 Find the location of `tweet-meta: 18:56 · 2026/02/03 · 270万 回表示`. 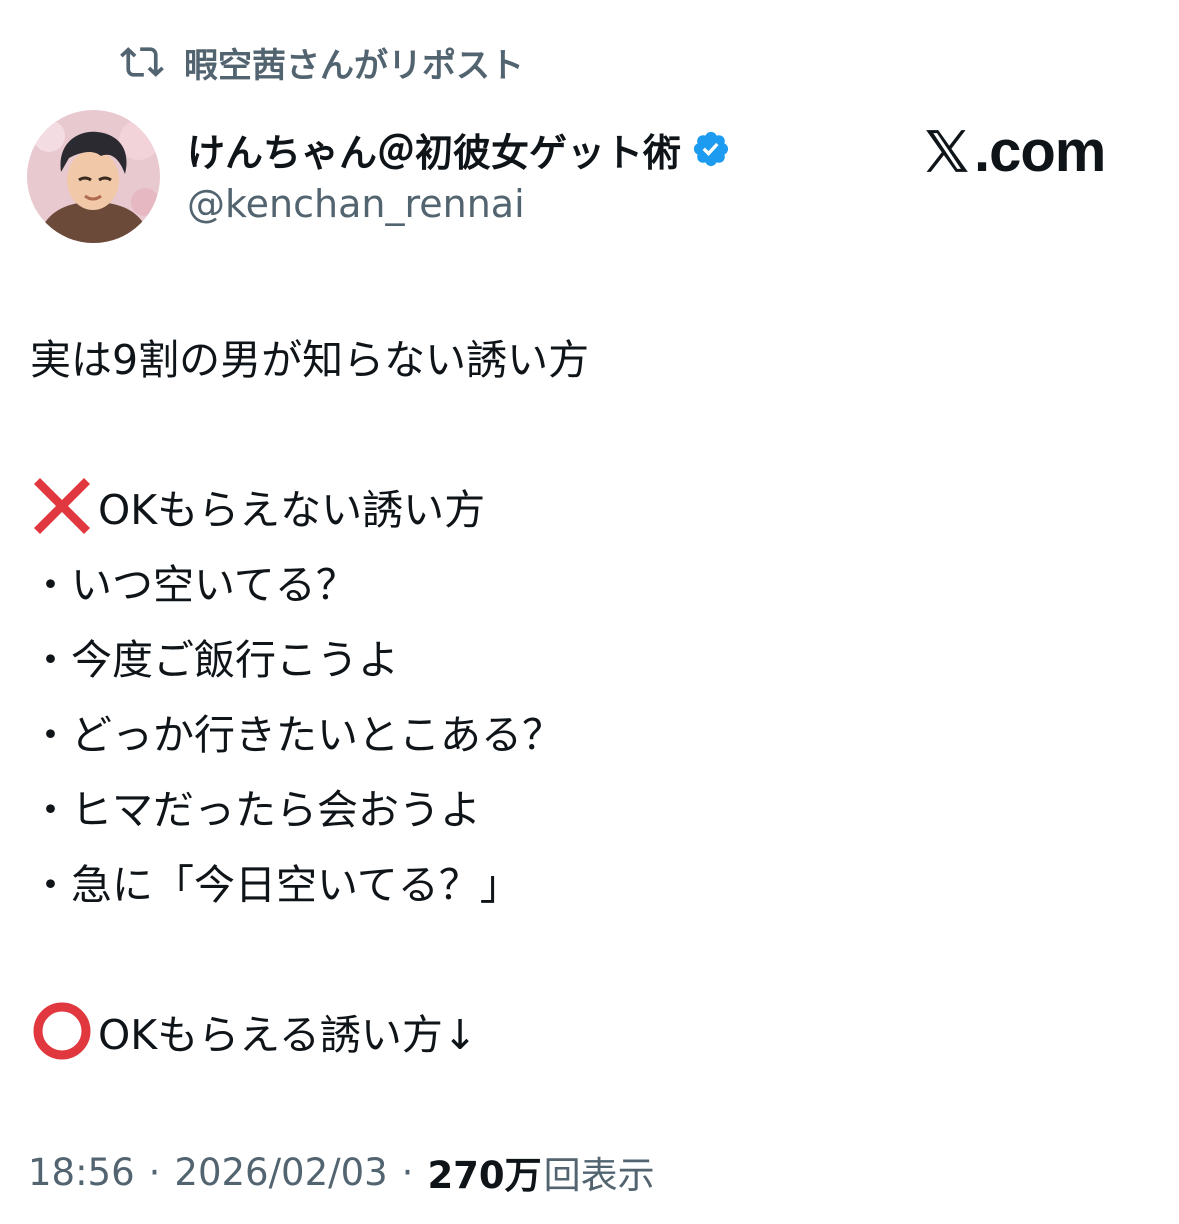

tweet-meta: 18:56 · 2026/02/03 · 270万 回表示 is located at coordinates (341, 1172).